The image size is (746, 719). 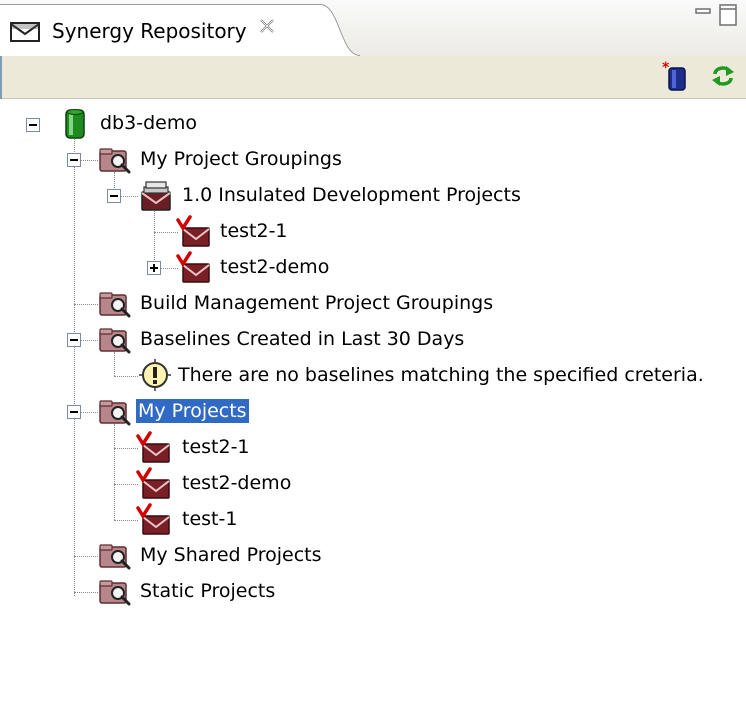 What do you see at coordinates (149, 31) in the screenshot?
I see `view-title: Synergy Repository` at bounding box center [149, 31].